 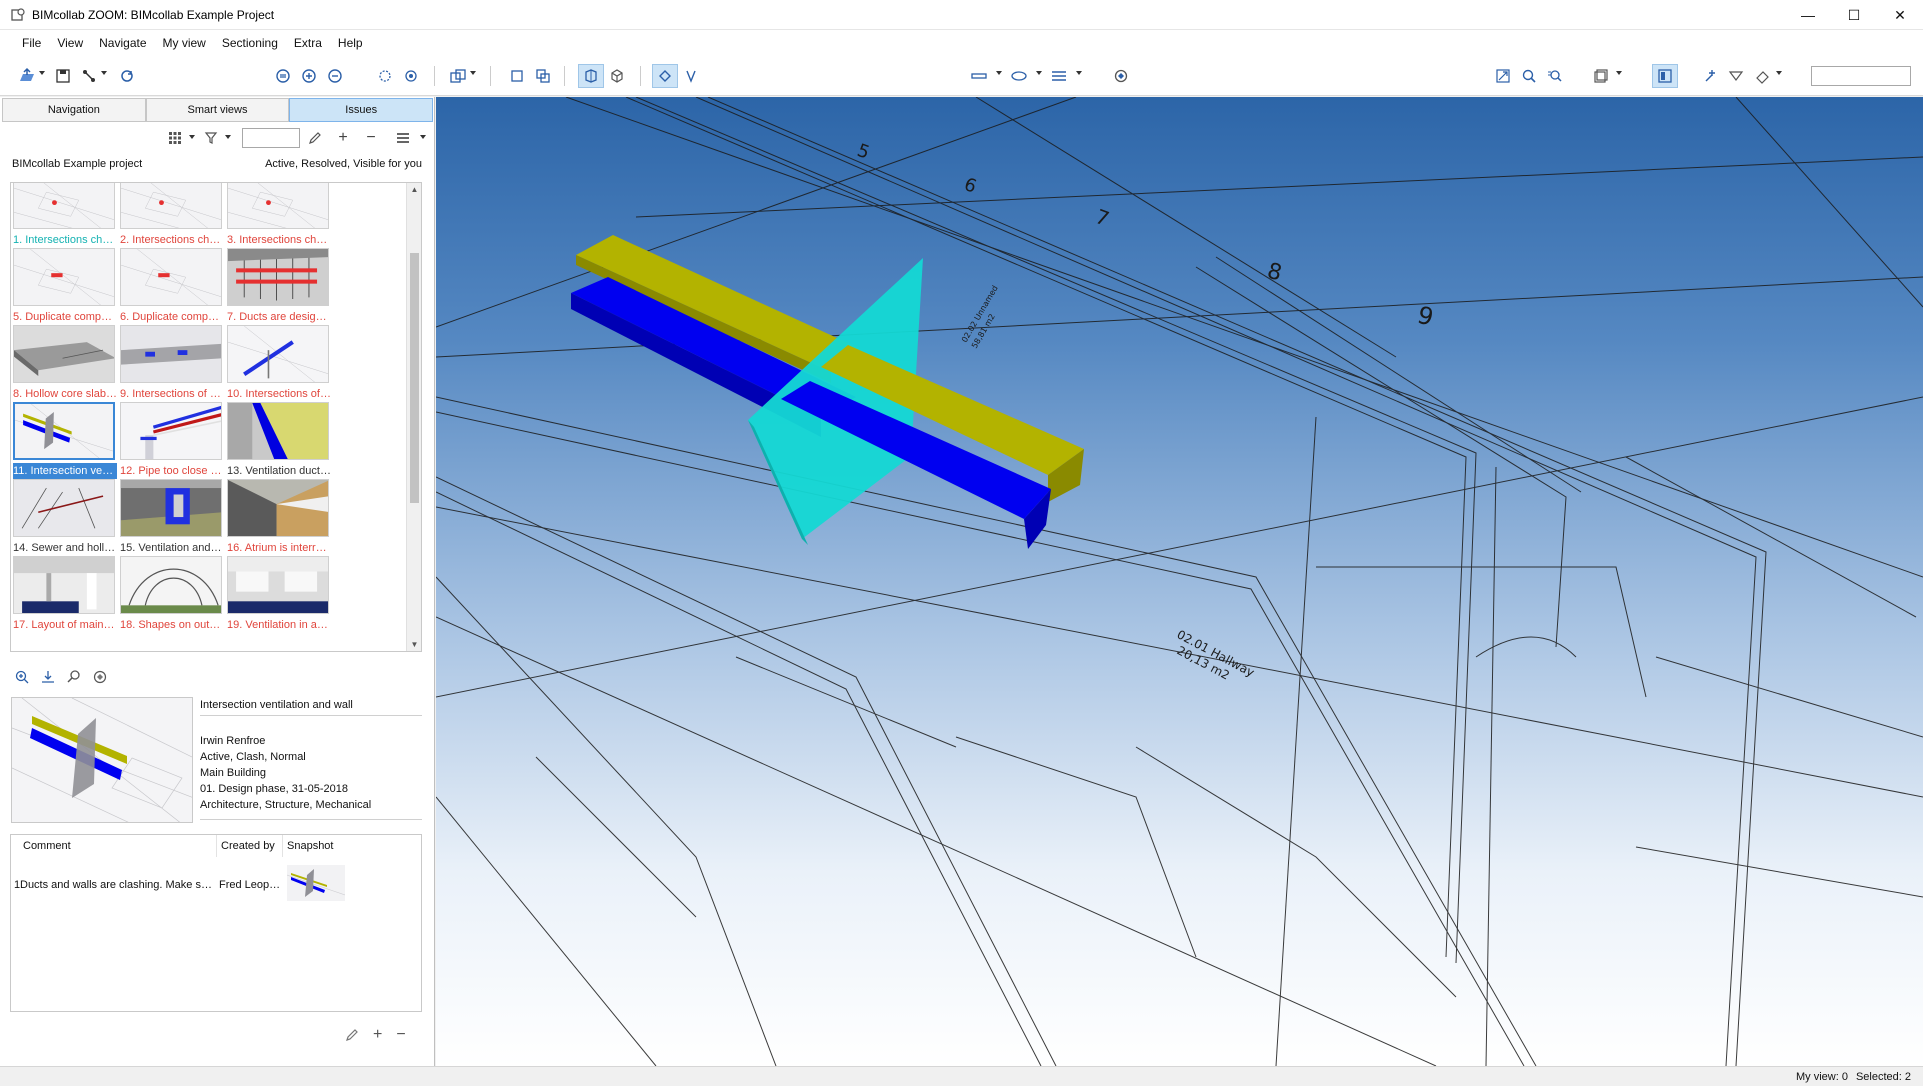 I want to click on tab-smart-views: Smart views, so click(x=217, y=110).